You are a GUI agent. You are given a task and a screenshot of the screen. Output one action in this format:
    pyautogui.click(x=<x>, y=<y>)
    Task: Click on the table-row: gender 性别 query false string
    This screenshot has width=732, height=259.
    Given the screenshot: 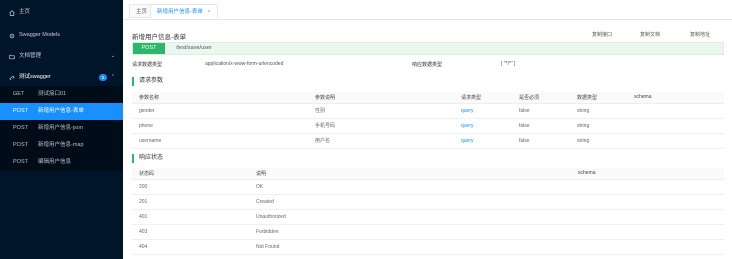 What is the action you would take?
    pyautogui.click(x=428, y=111)
    